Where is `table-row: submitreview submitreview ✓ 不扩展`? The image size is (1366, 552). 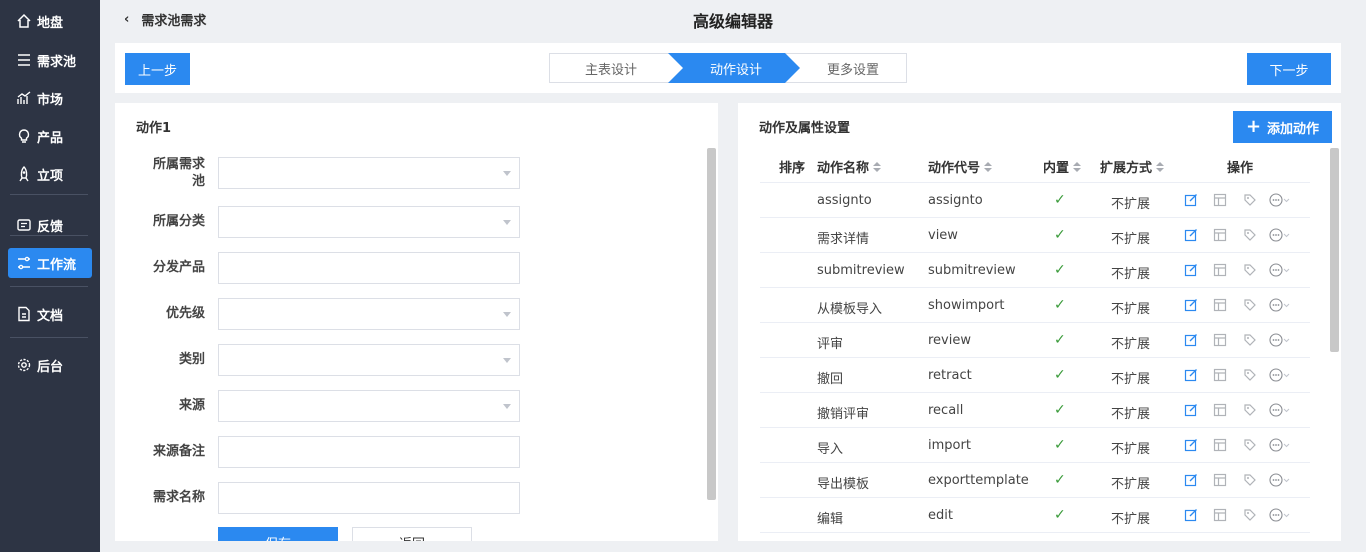 table-row: submitreview submitreview ✓ 不扩展 is located at coordinates (1035, 270).